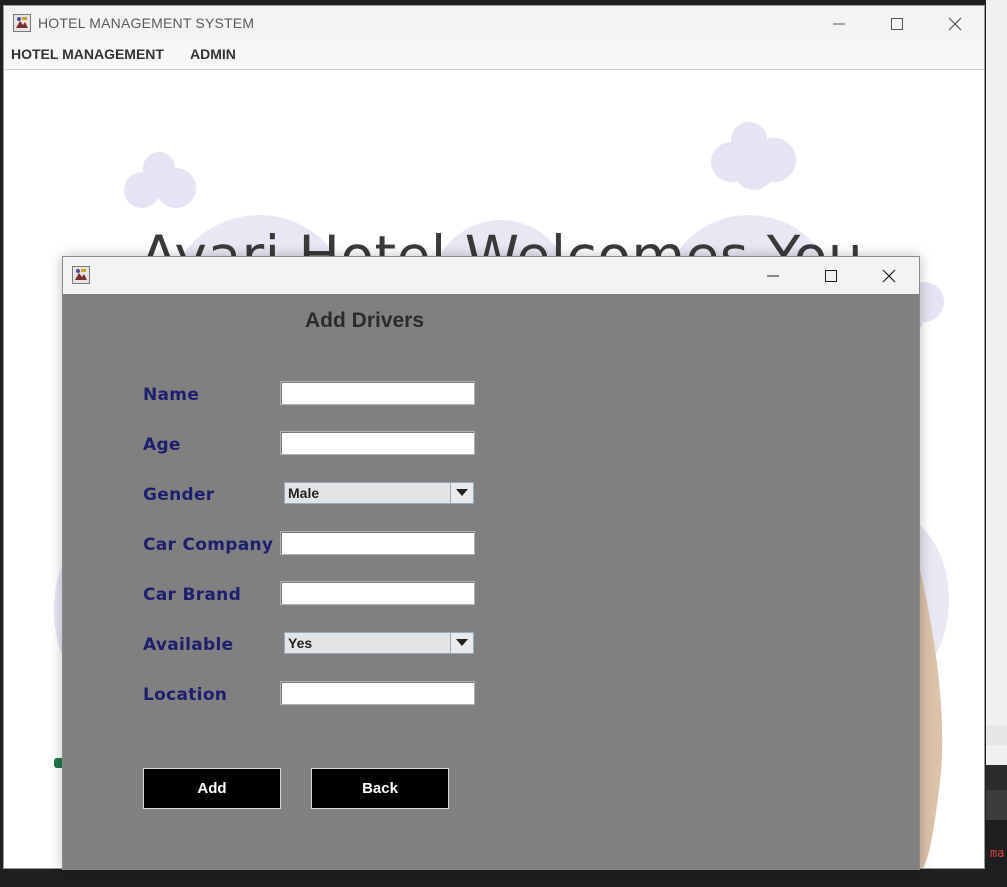  What do you see at coordinates (494, 55) in the screenshot?
I see `menu-bar: HOTEL MANAGEMENT ADMIN` at bounding box center [494, 55].